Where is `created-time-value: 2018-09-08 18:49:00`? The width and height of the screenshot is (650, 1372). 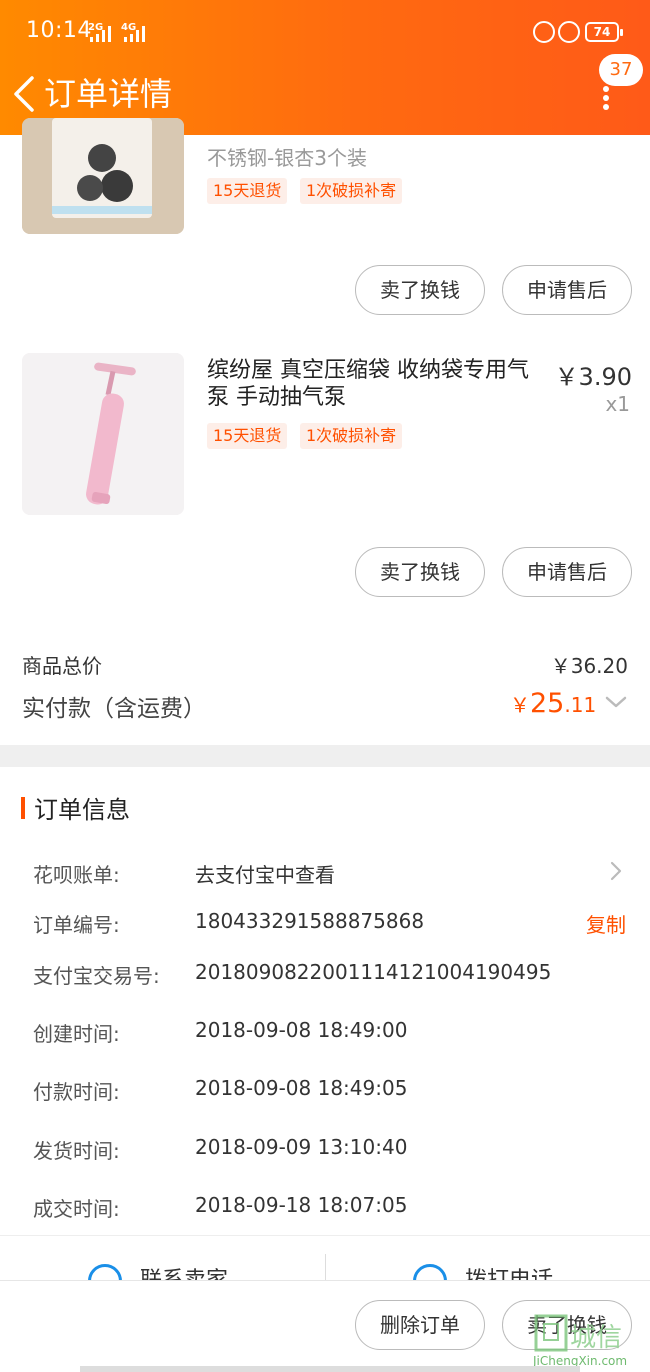 created-time-value: 2018-09-08 18:49:00 is located at coordinates (301, 1030).